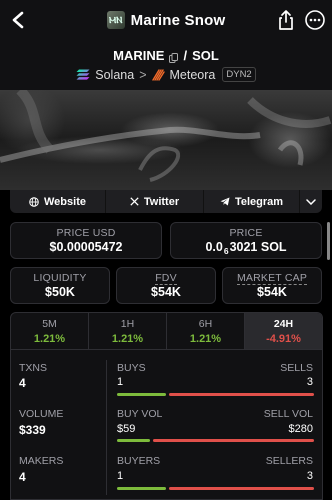  Describe the element at coordinates (241, 488) in the screenshot. I see `sellers-ratio-bar` at that location.